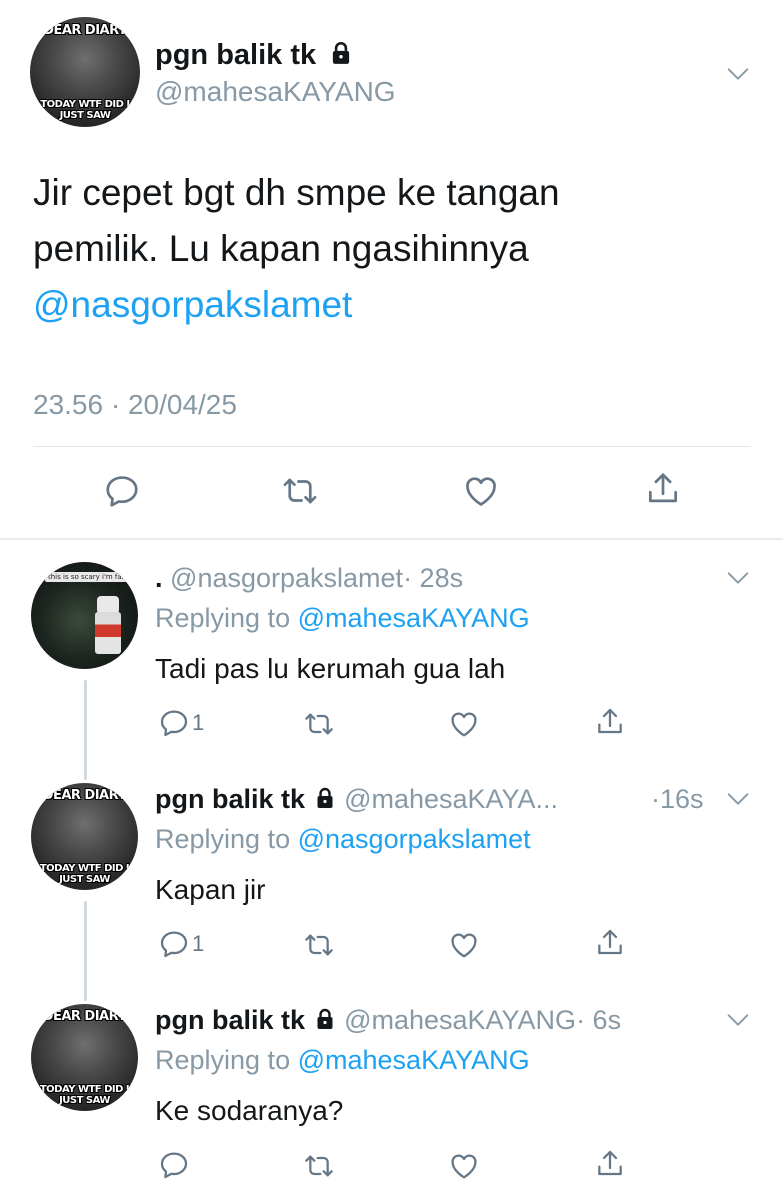  What do you see at coordinates (135, 405) in the screenshot?
I see `tweet-timestamp: 23.56 · 20/04/25` at bounding box center [135, 405].